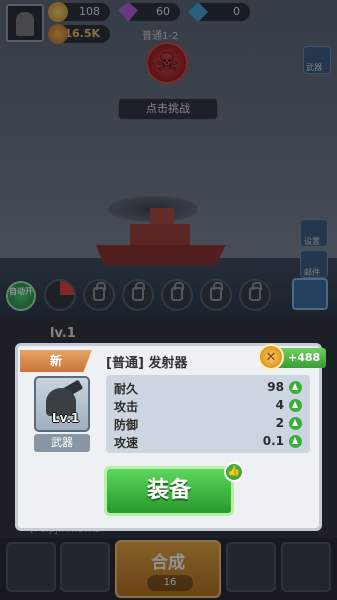  Describe the element at coordinates (62, 443) in the screenshot. I see `item-type-label: 武器` at that location.